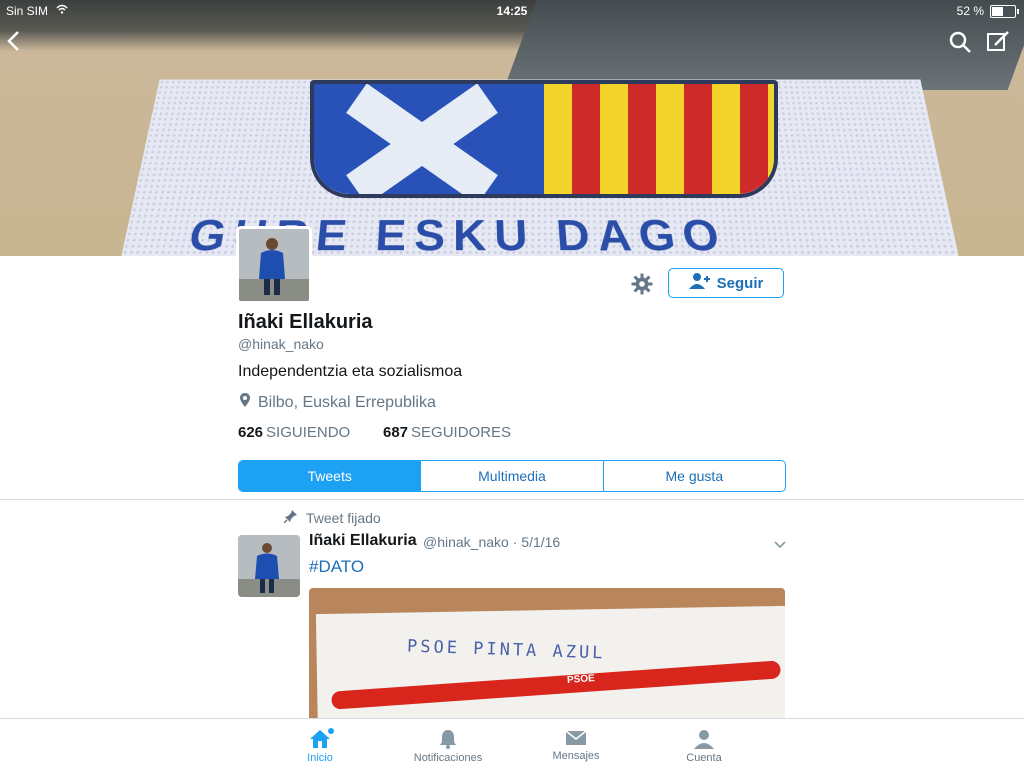  Describe the element at coordinates (14, 43) in the screenshot. I see `back-icon` at that location.